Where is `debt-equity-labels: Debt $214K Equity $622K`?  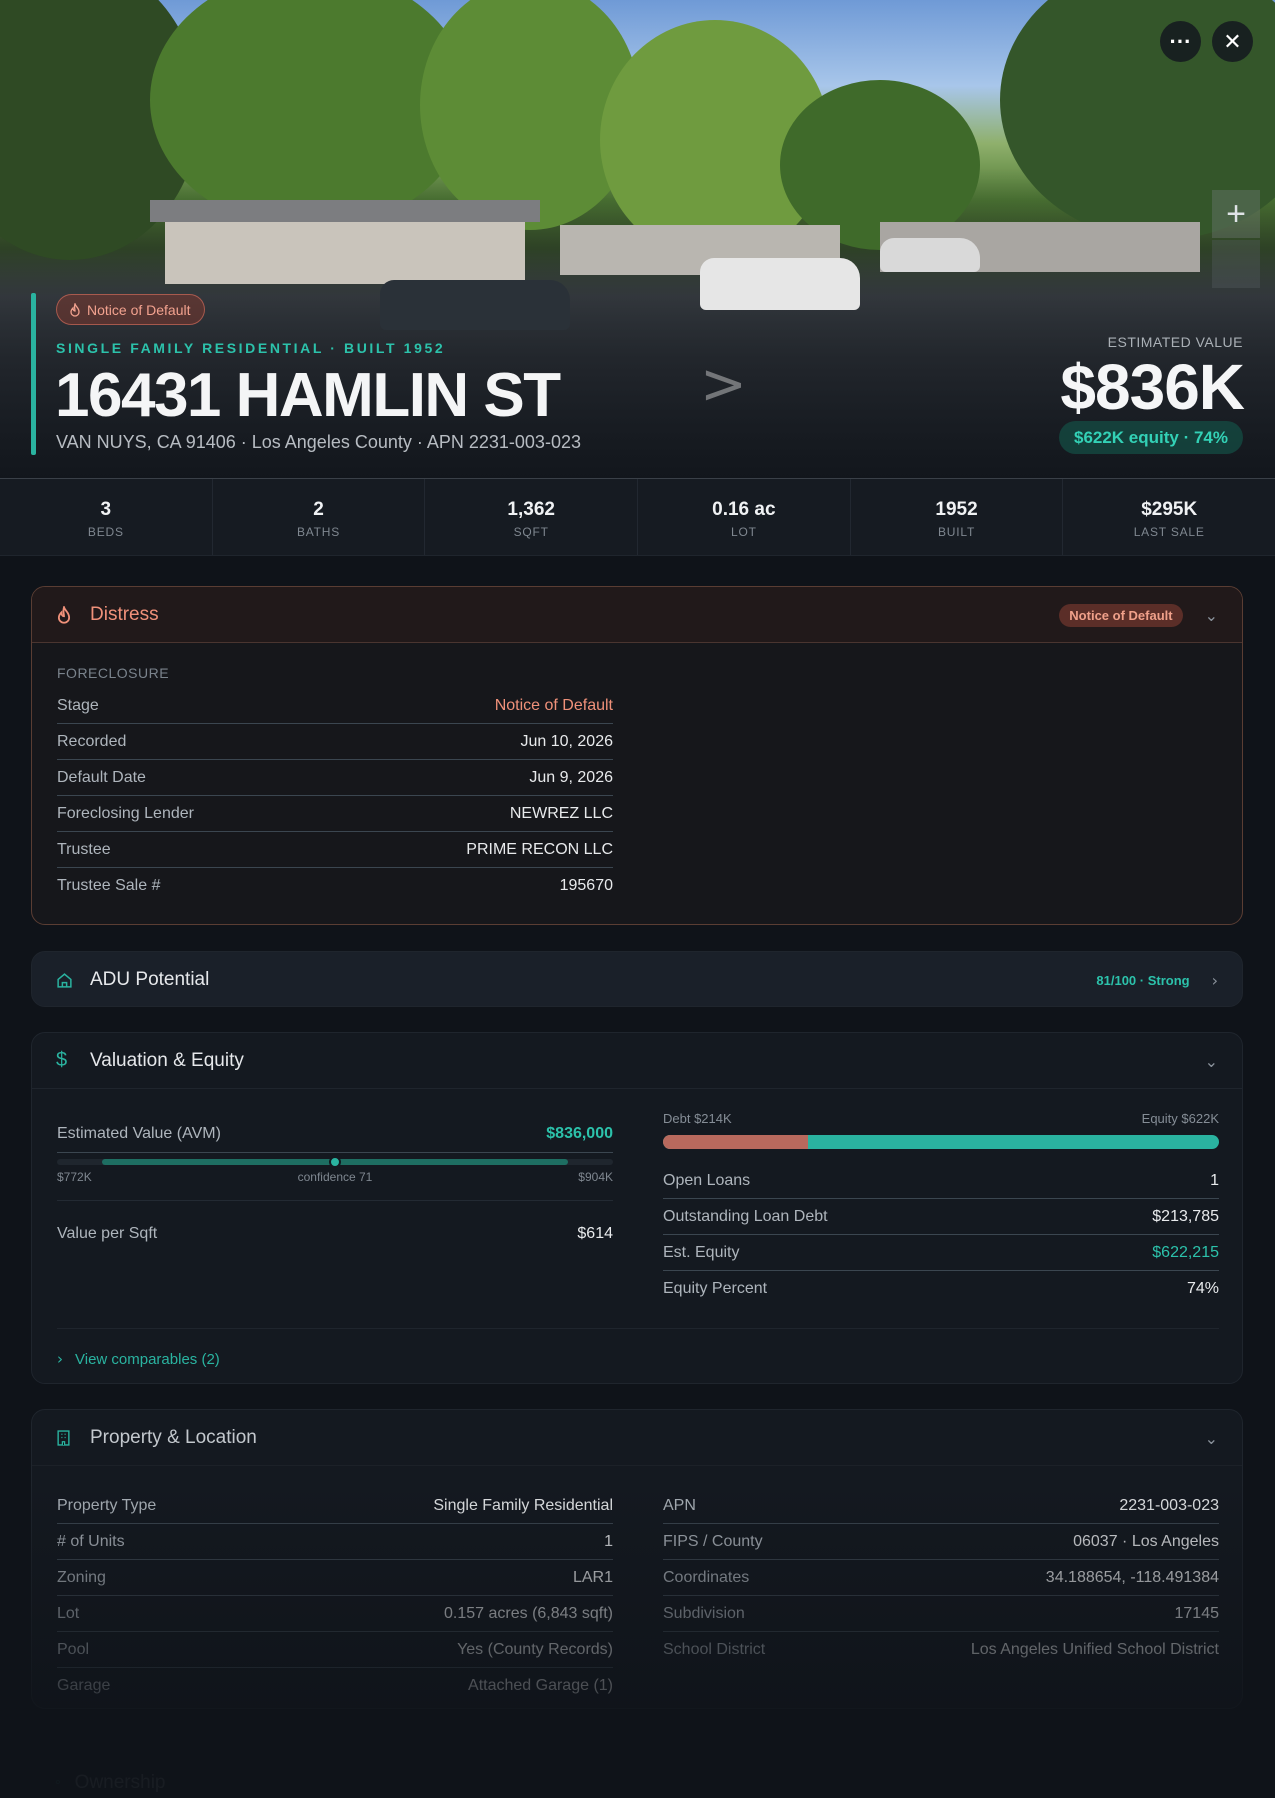 debt-equity-labels: Debt $214K Equity $622K is located at coordinates (941, 1120).